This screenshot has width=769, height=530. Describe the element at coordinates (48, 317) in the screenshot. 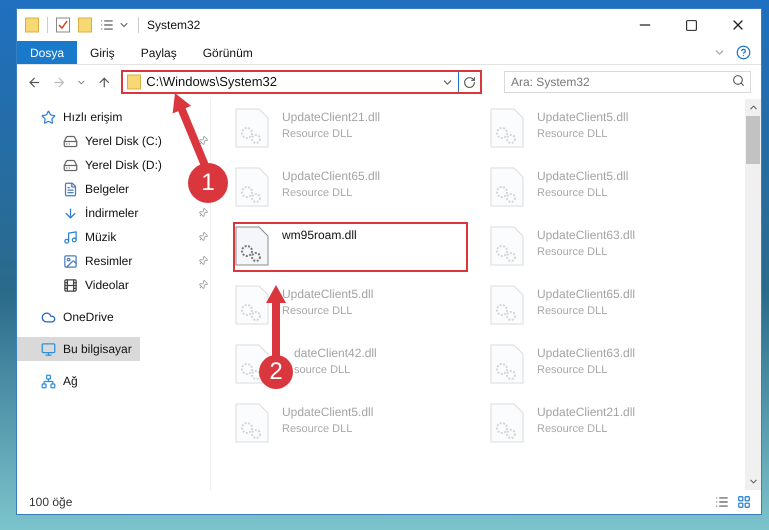

I see `cloud-icon` at that location.